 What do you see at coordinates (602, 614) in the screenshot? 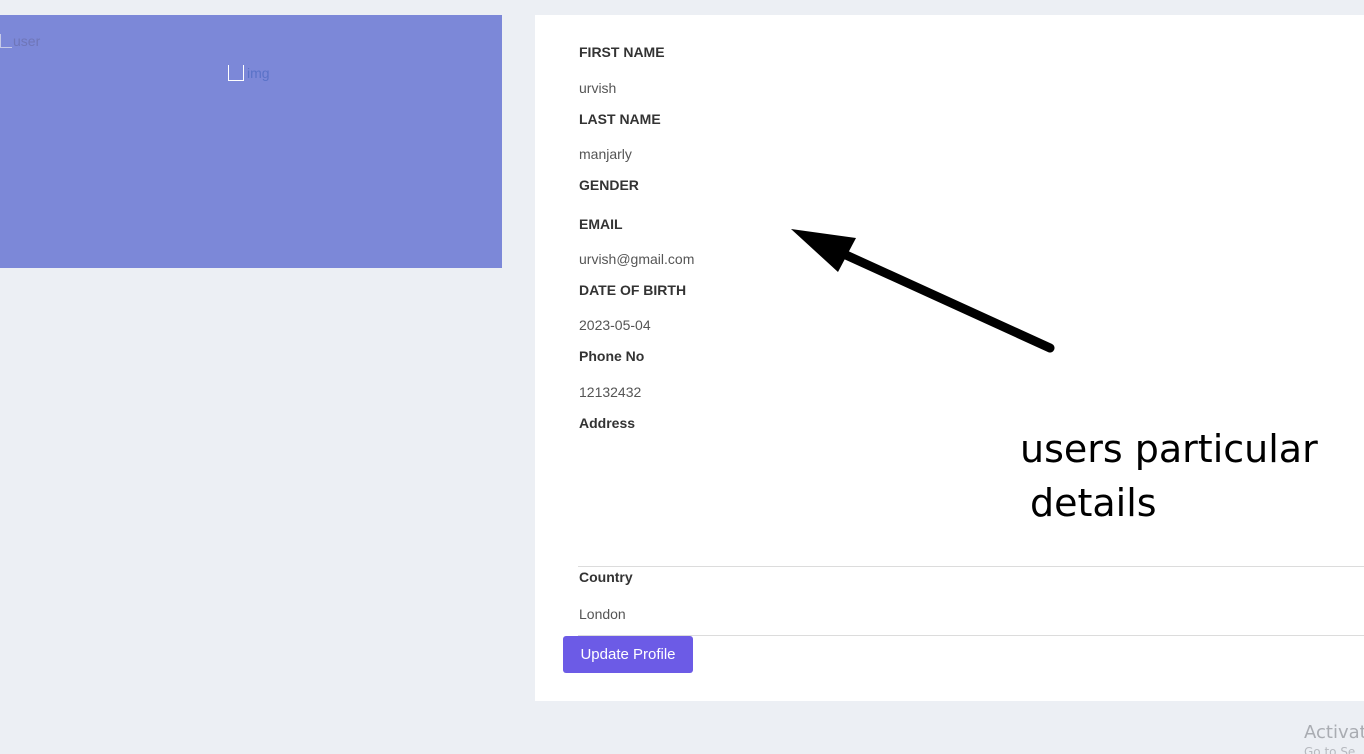
I see `country-value: London` at bounding box center [602, 614].